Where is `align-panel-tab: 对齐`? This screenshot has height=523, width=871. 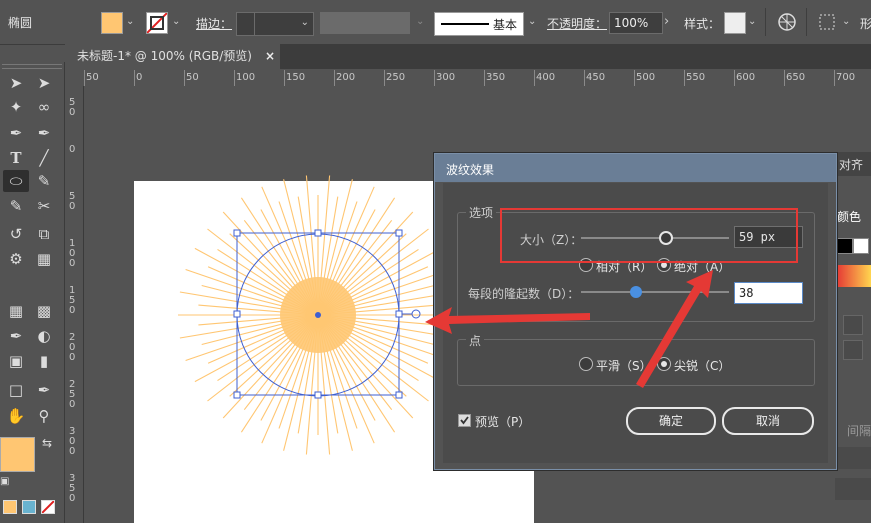
align-panel-tab: 对齐 is located at coordinates (853, 164).